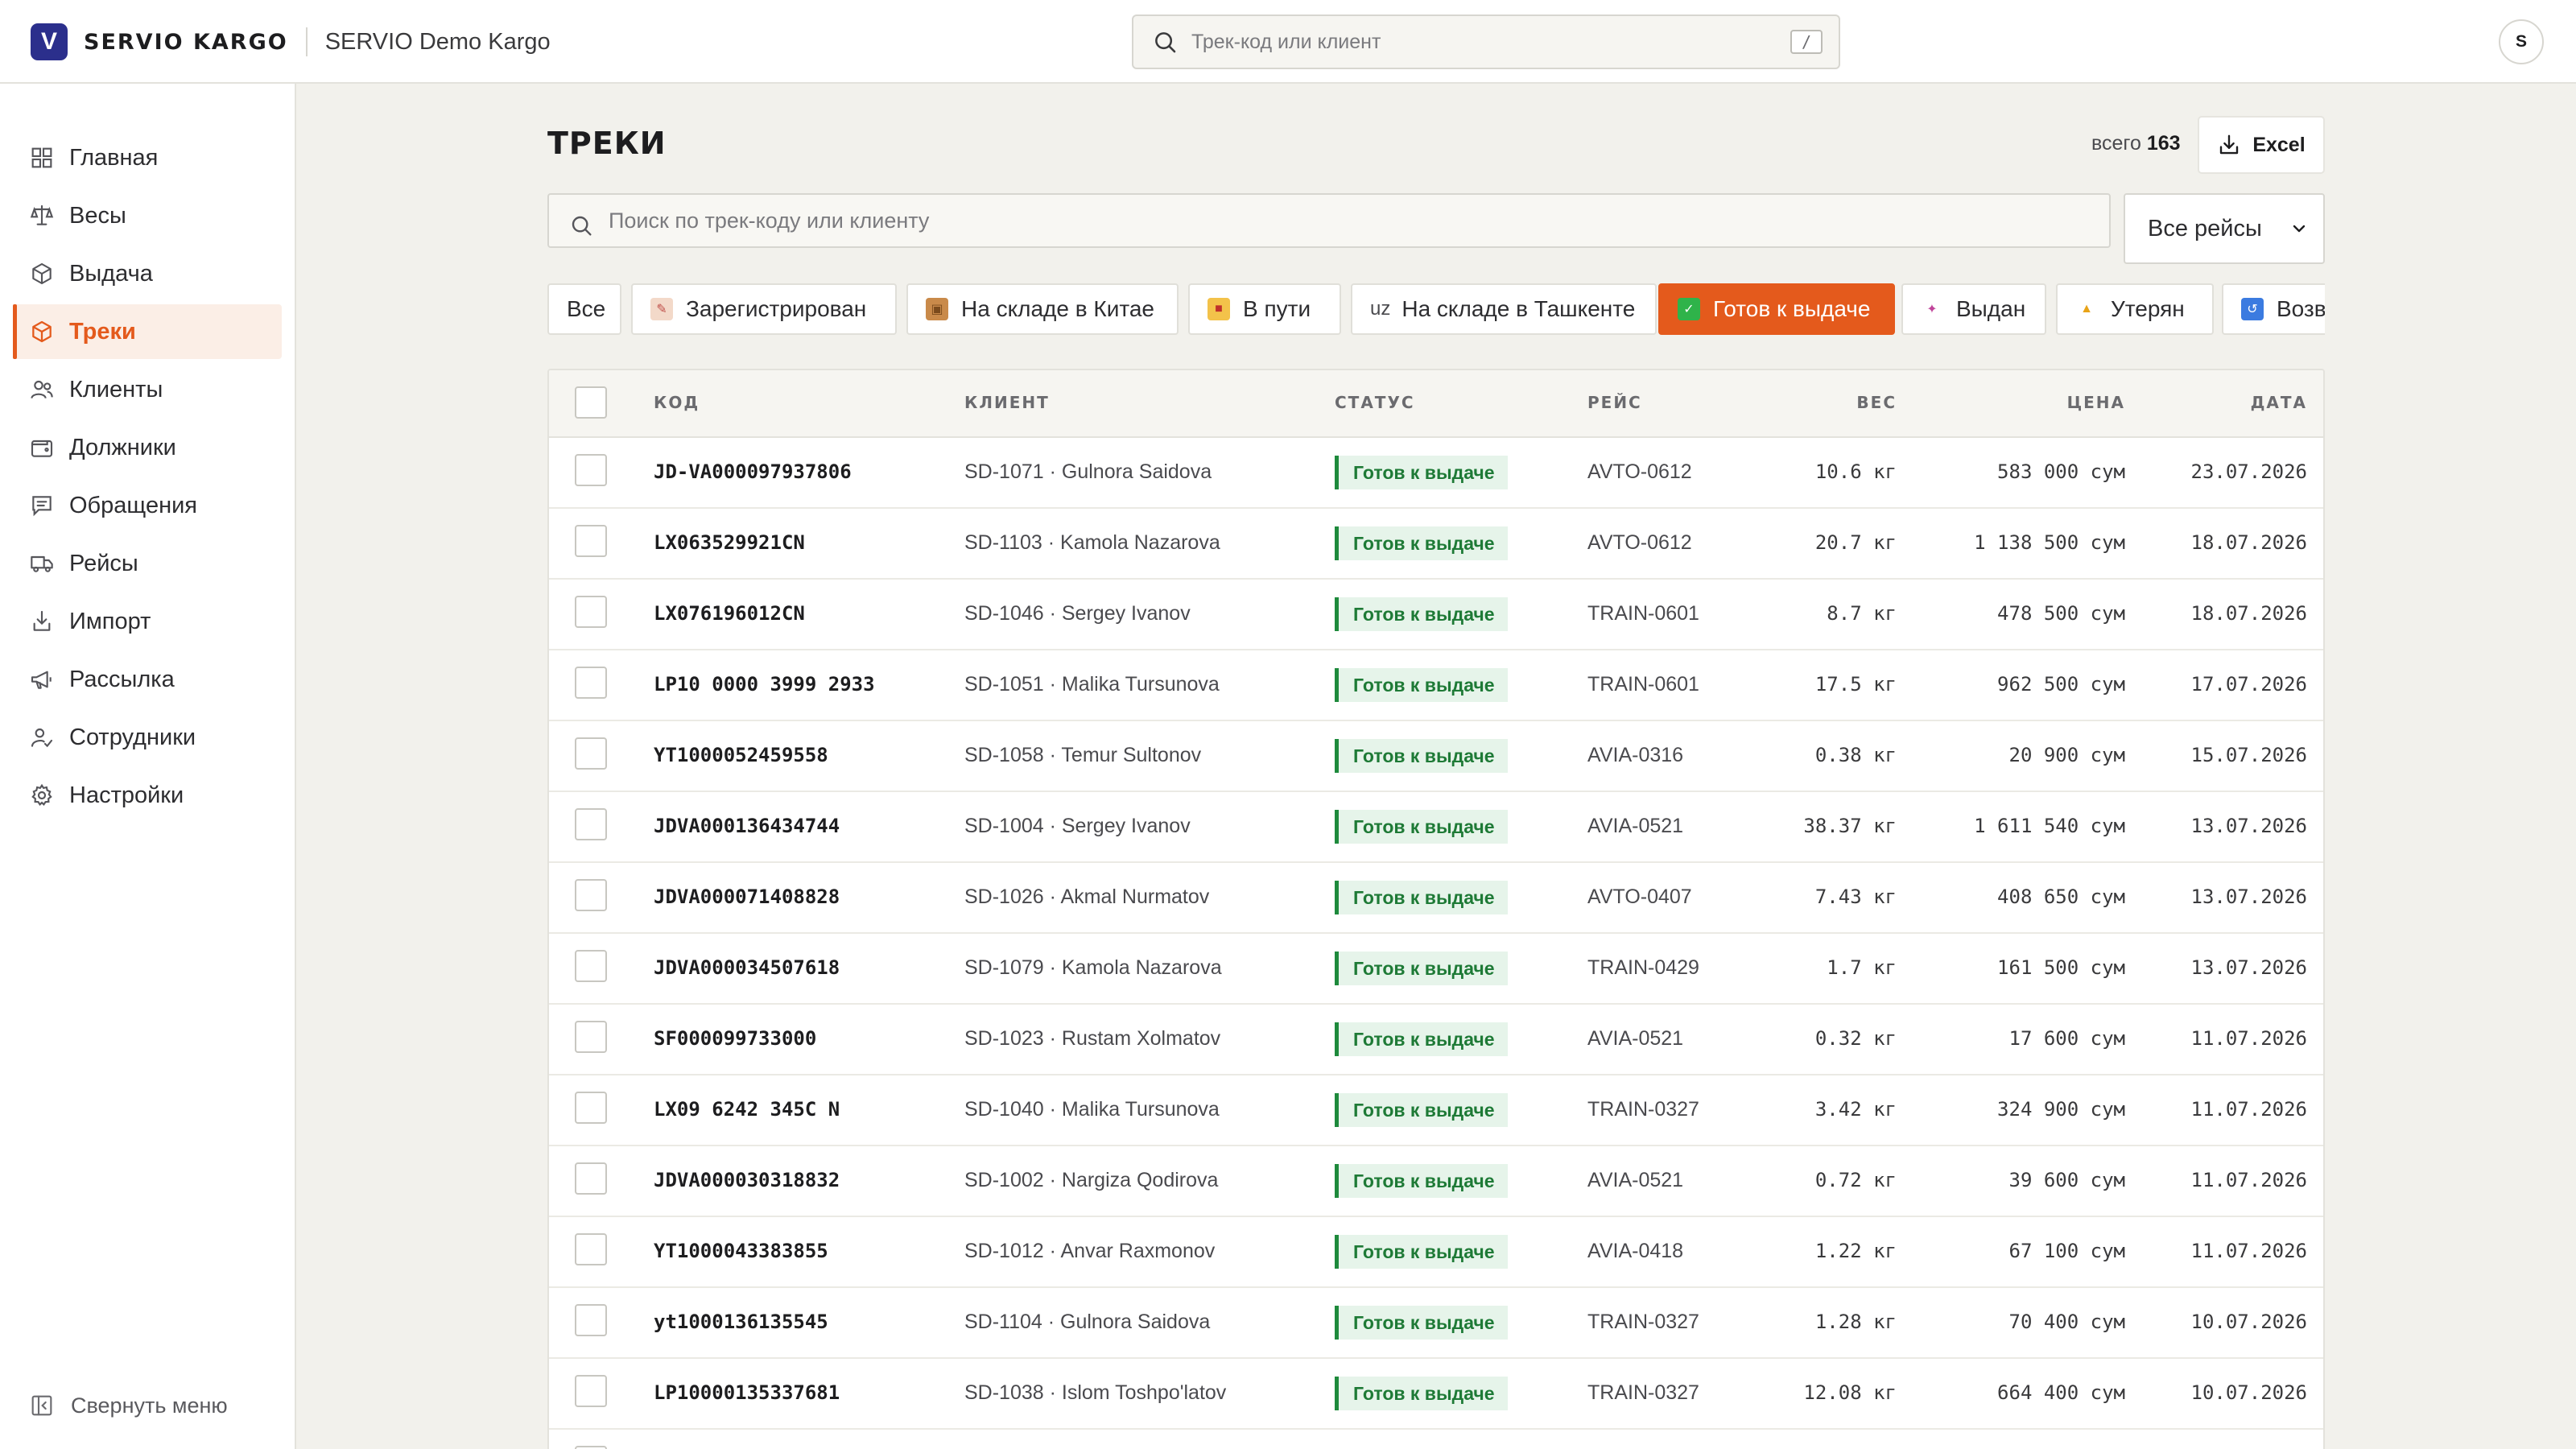 This screenshot has width=2576, height=1449. Describe the element at coordinates (1077, 826) in the screenshot. I see `client-name: SD-1004 · Sergey Ivanov` at that location.